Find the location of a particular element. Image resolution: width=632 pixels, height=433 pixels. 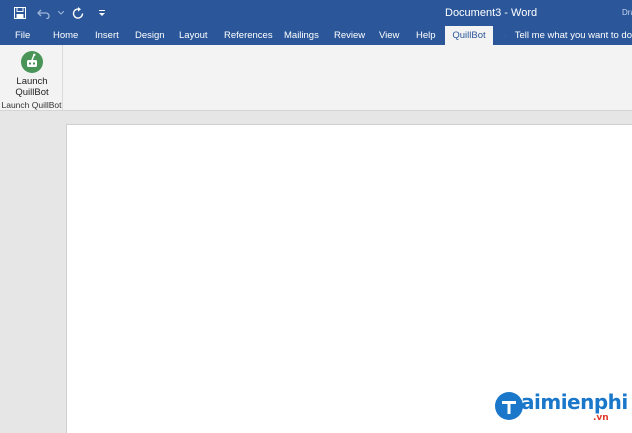

tab-view: View is located at coordinates (389, 35).